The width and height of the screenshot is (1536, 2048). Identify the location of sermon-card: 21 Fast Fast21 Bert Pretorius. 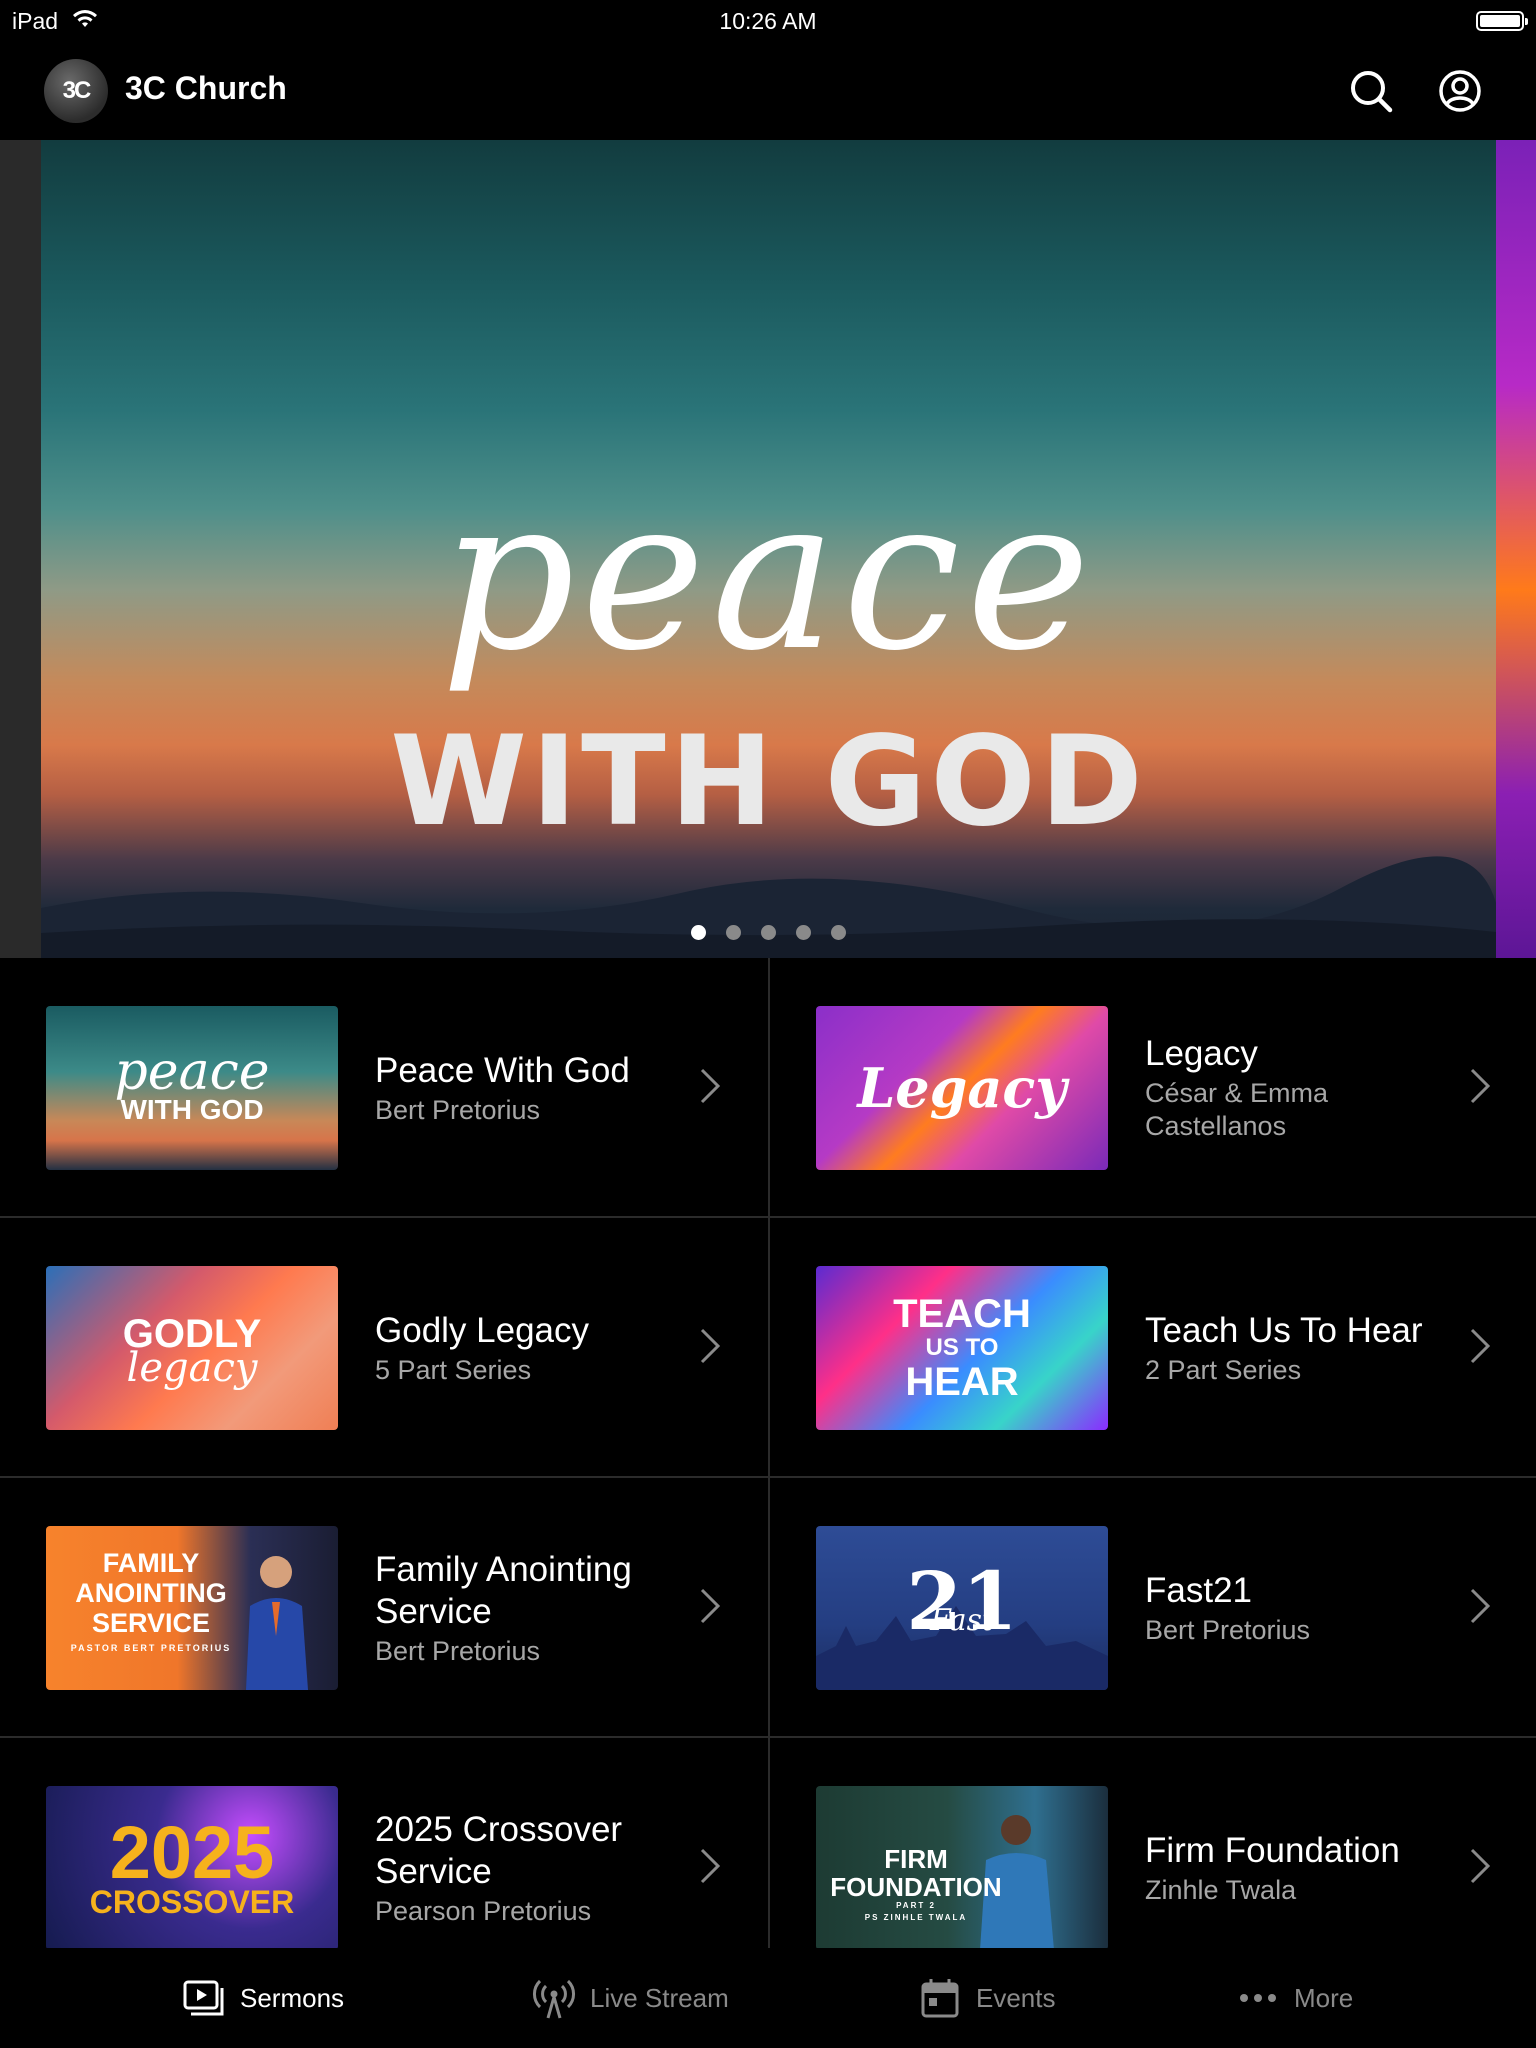
(1153, 1608).